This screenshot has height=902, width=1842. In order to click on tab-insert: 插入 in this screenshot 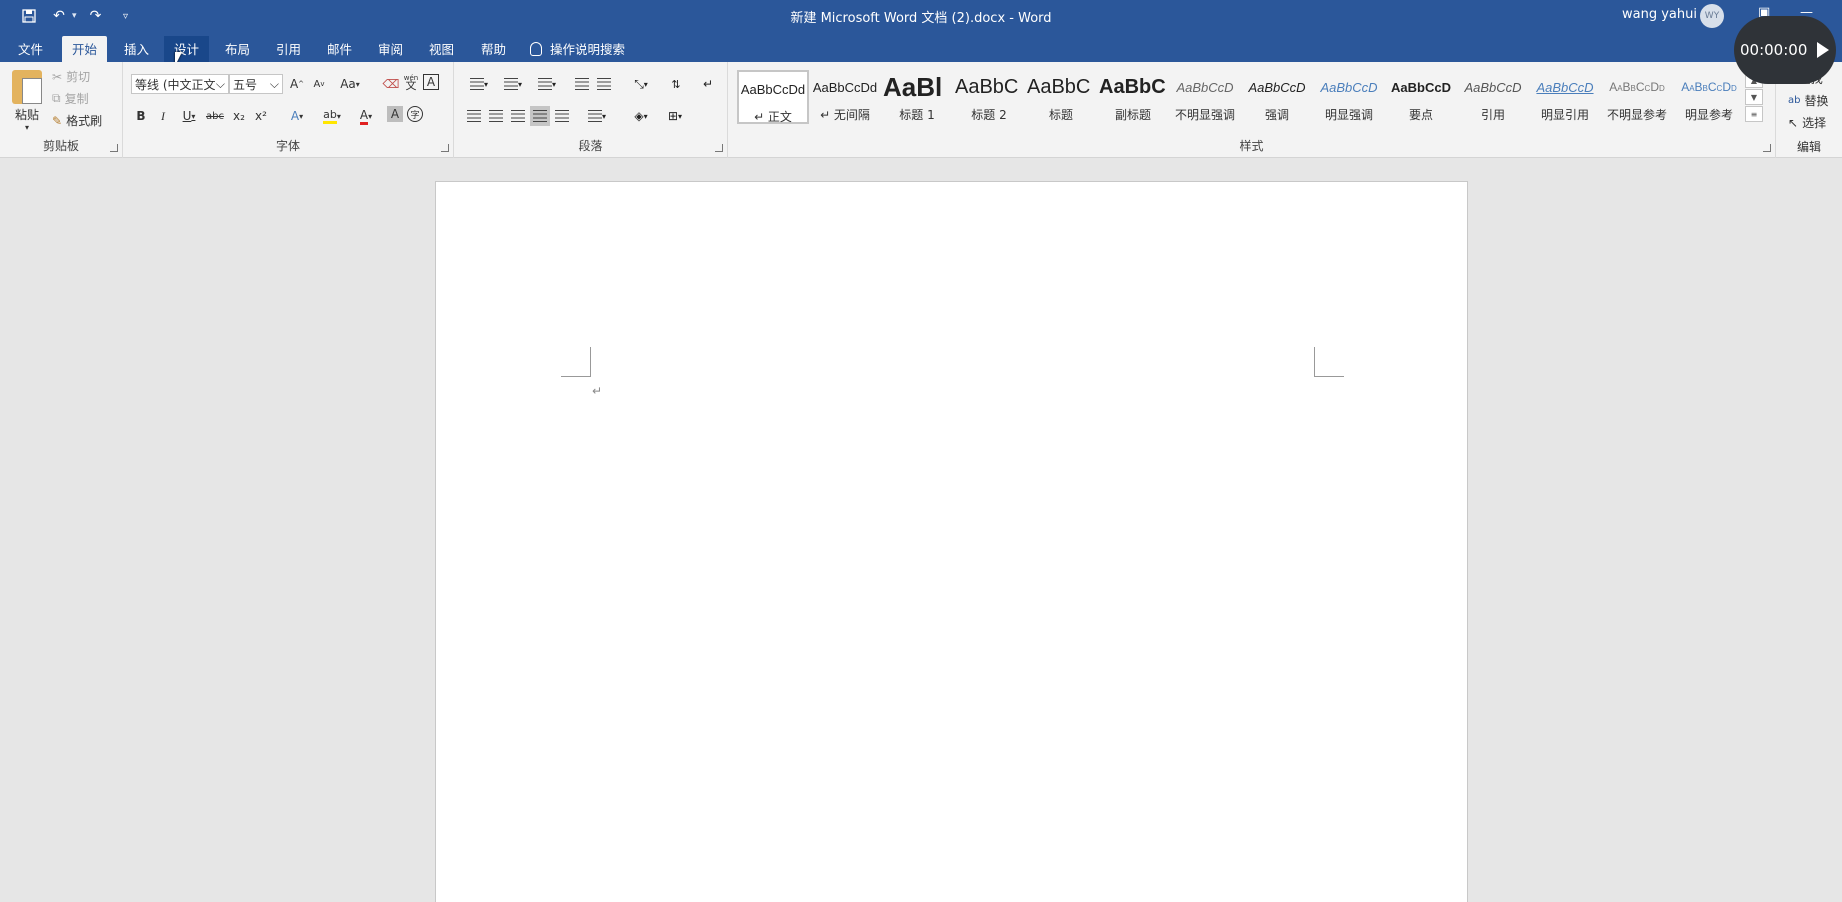, I will do `click(136, 49)`.